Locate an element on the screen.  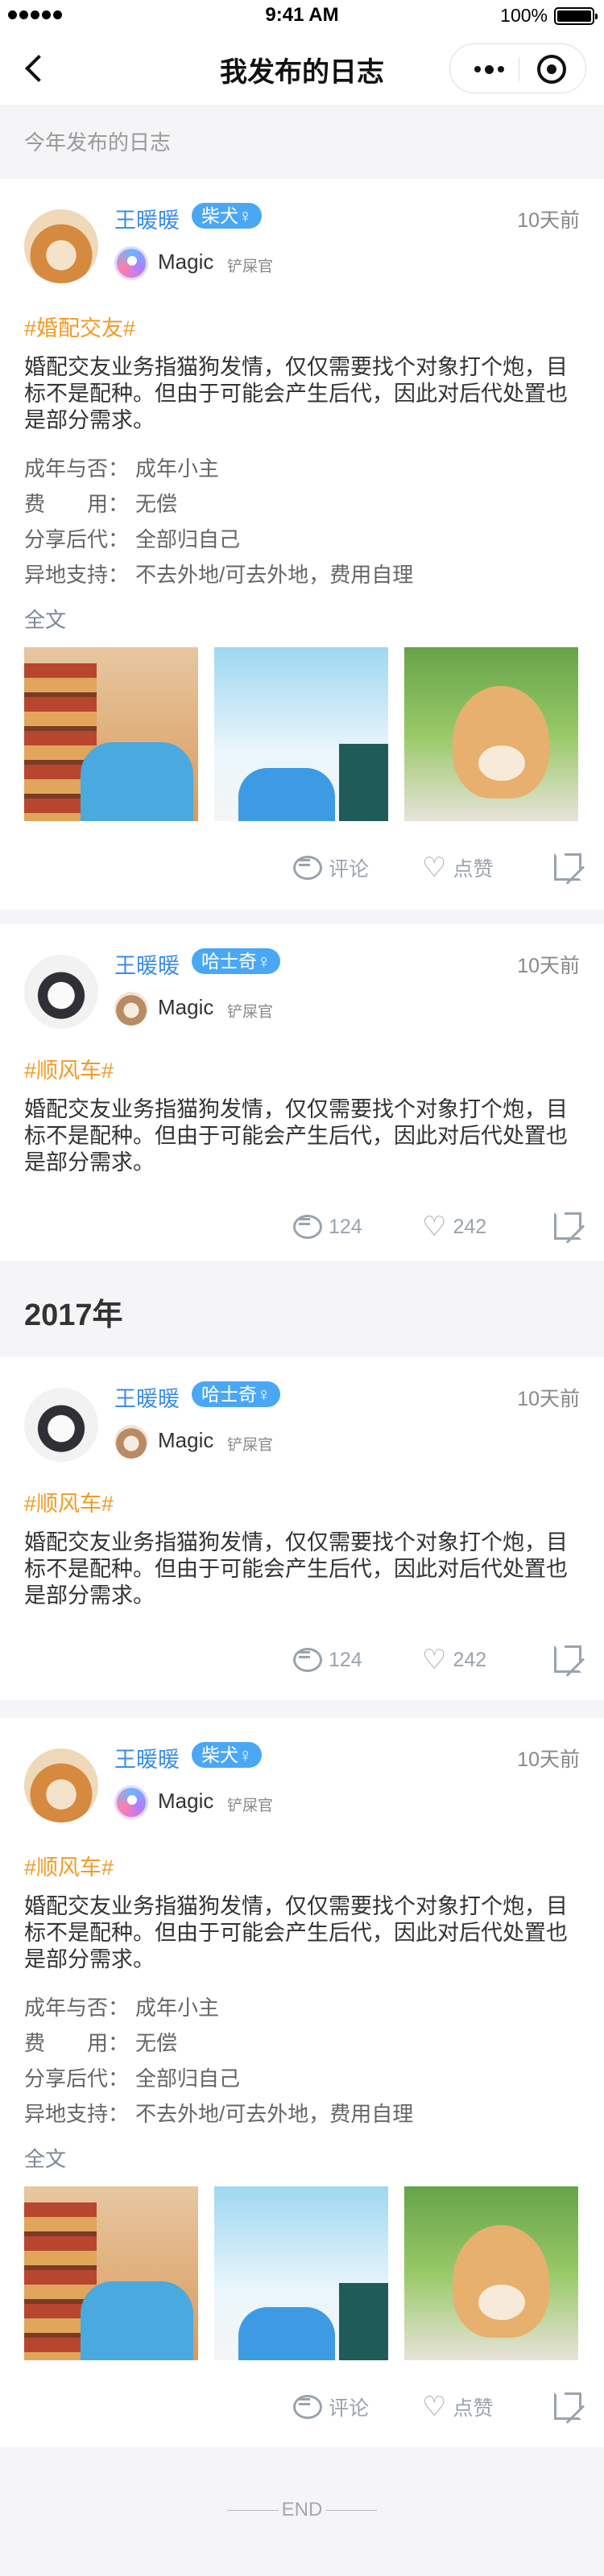
info-row: 异地支持： 不去外地/可去外地，费用自理 is located at coordinates (218, 2114).